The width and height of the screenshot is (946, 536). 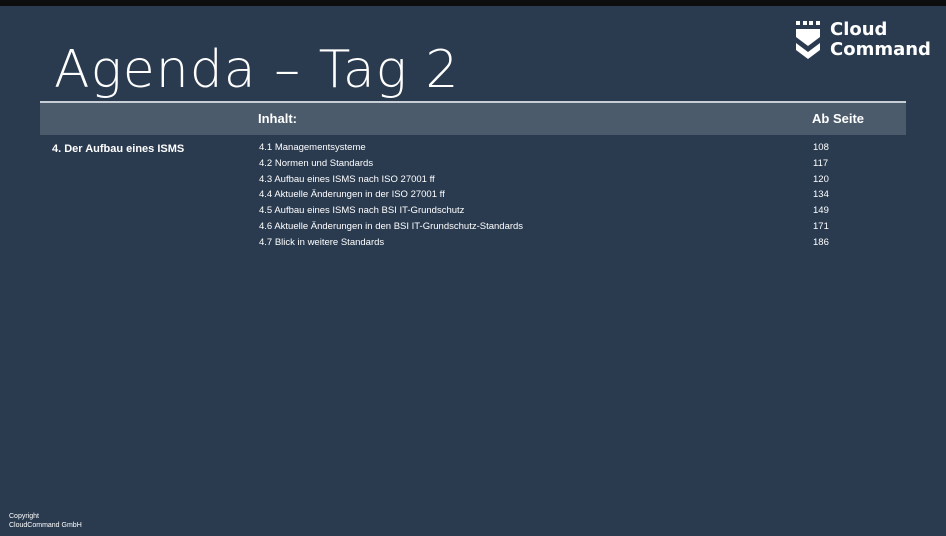 I want to click on shield-chevron-icon, so click(x=808, y=40).